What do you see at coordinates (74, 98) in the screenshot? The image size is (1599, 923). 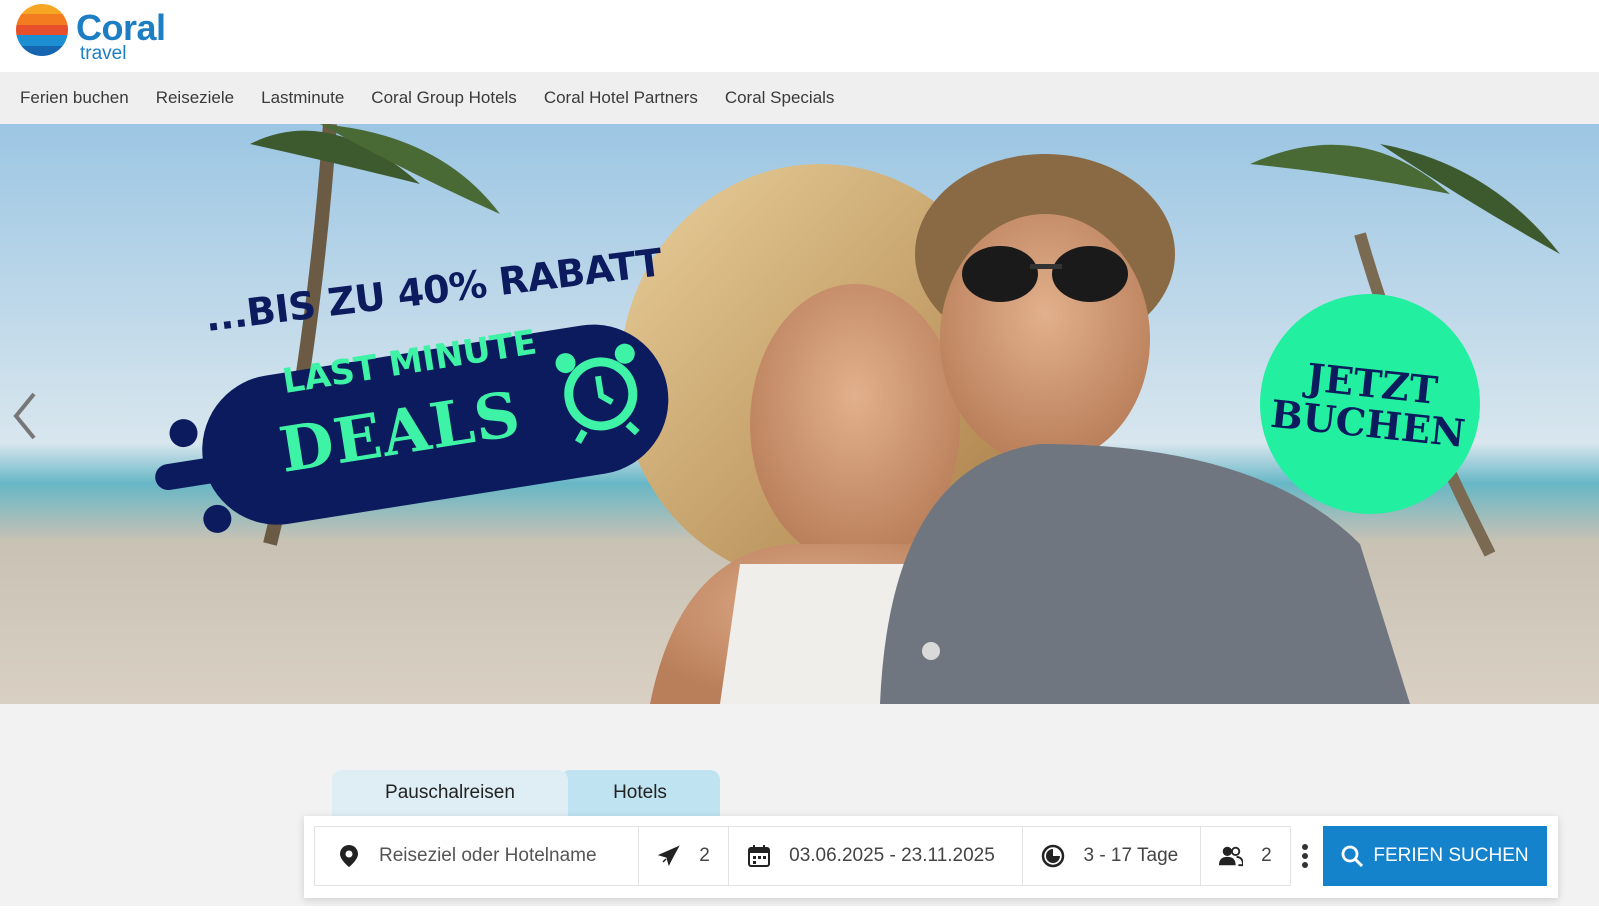 I see `nav-item-ferien-buchen: Ferien buchen` at bounding box center [74, 98].